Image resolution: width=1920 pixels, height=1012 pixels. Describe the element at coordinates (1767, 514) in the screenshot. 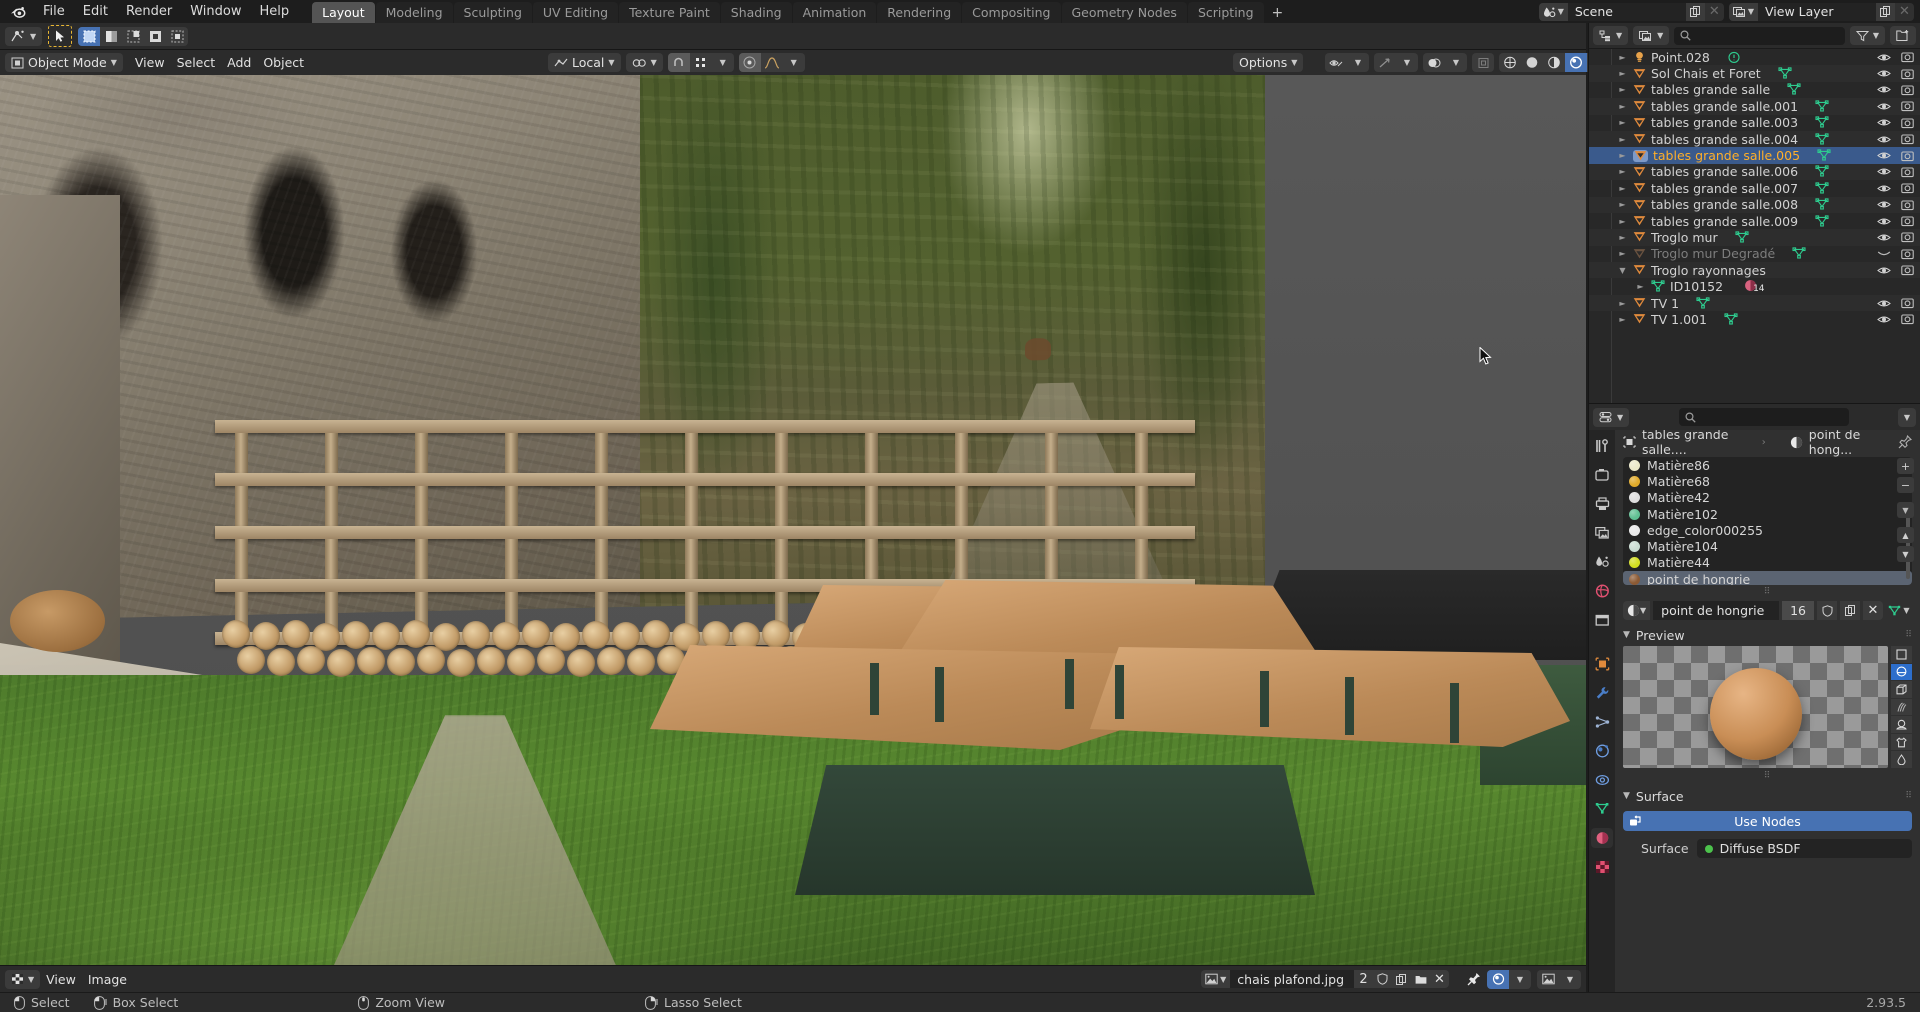

I see `material-slot-row: Matière102` at that location.